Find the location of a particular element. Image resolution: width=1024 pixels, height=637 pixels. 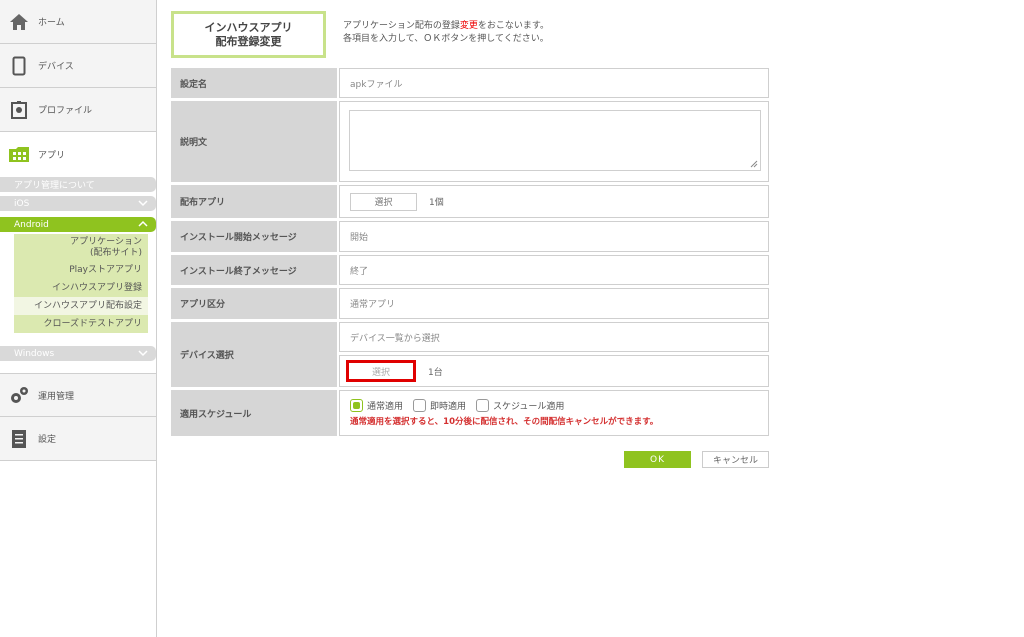

sidebar-item-about: アプリ管理について is located at coordinates (78, 184).